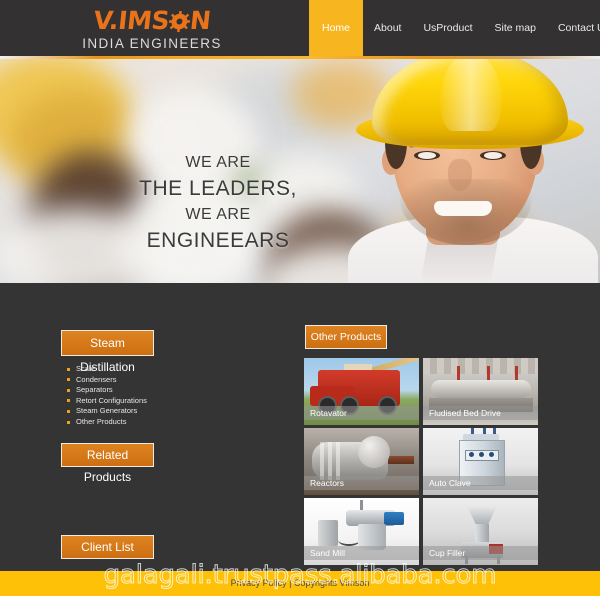 This screenshot has height=600, width=600. I want to click on product-tile-fludised-bed-drive: Fludised Bed Drive, so click(480, 391).